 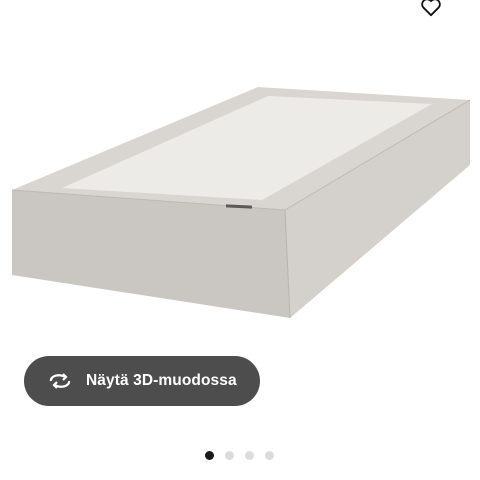 I want to click on favorite-button, so click(x=431, y=11).